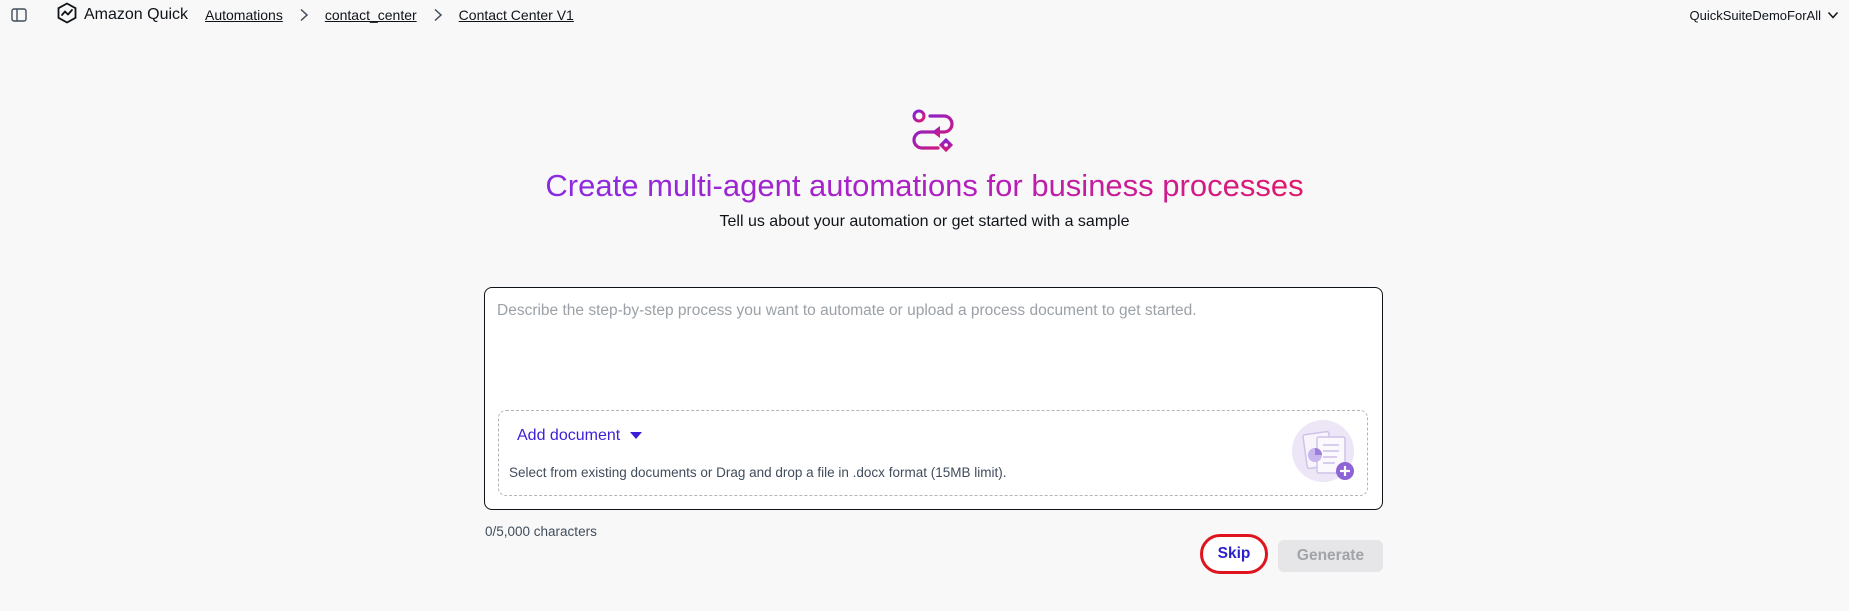 The width and height of the screenshot is (1849, 611). I want to click on generate-button: Generate, so click(1330, 556).